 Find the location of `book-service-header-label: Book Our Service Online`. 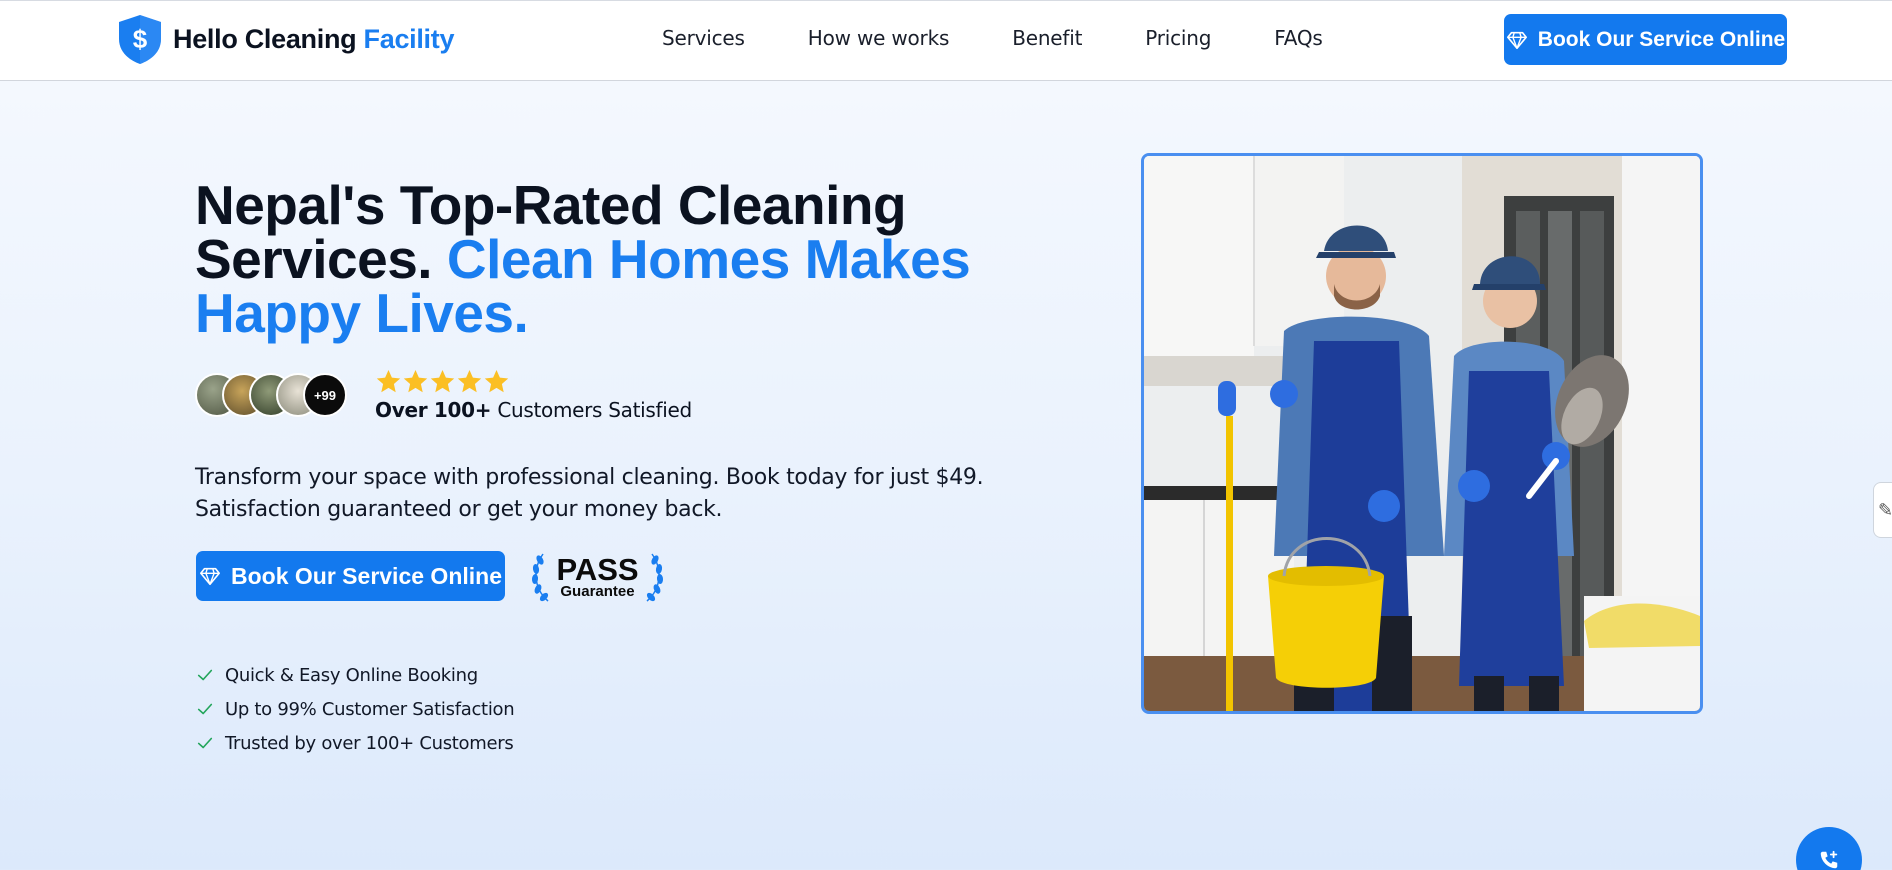

book-service-header-label: Book Our Service Online is located at coordinates (1661, 39).